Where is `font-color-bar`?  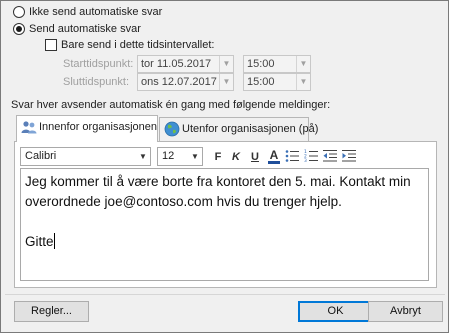 font-color-bar is located at coordinates (274, 162).